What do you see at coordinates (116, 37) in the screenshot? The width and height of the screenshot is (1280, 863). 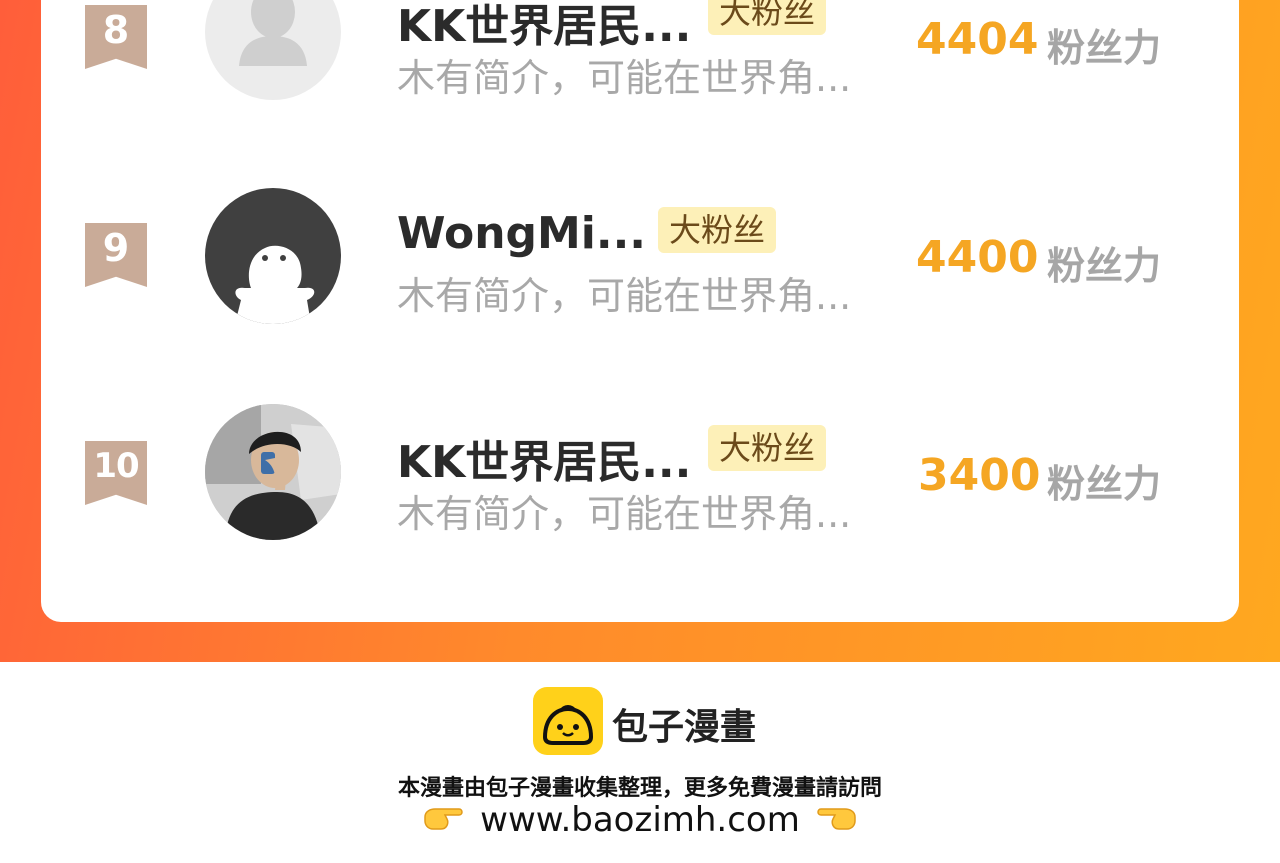 I see `rank-badge: 8` at bounding box center [116, 37].